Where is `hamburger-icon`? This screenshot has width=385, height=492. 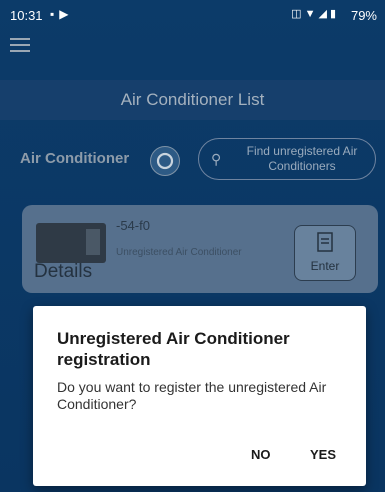 hamburger-icon is located at coordinates (20, 45).